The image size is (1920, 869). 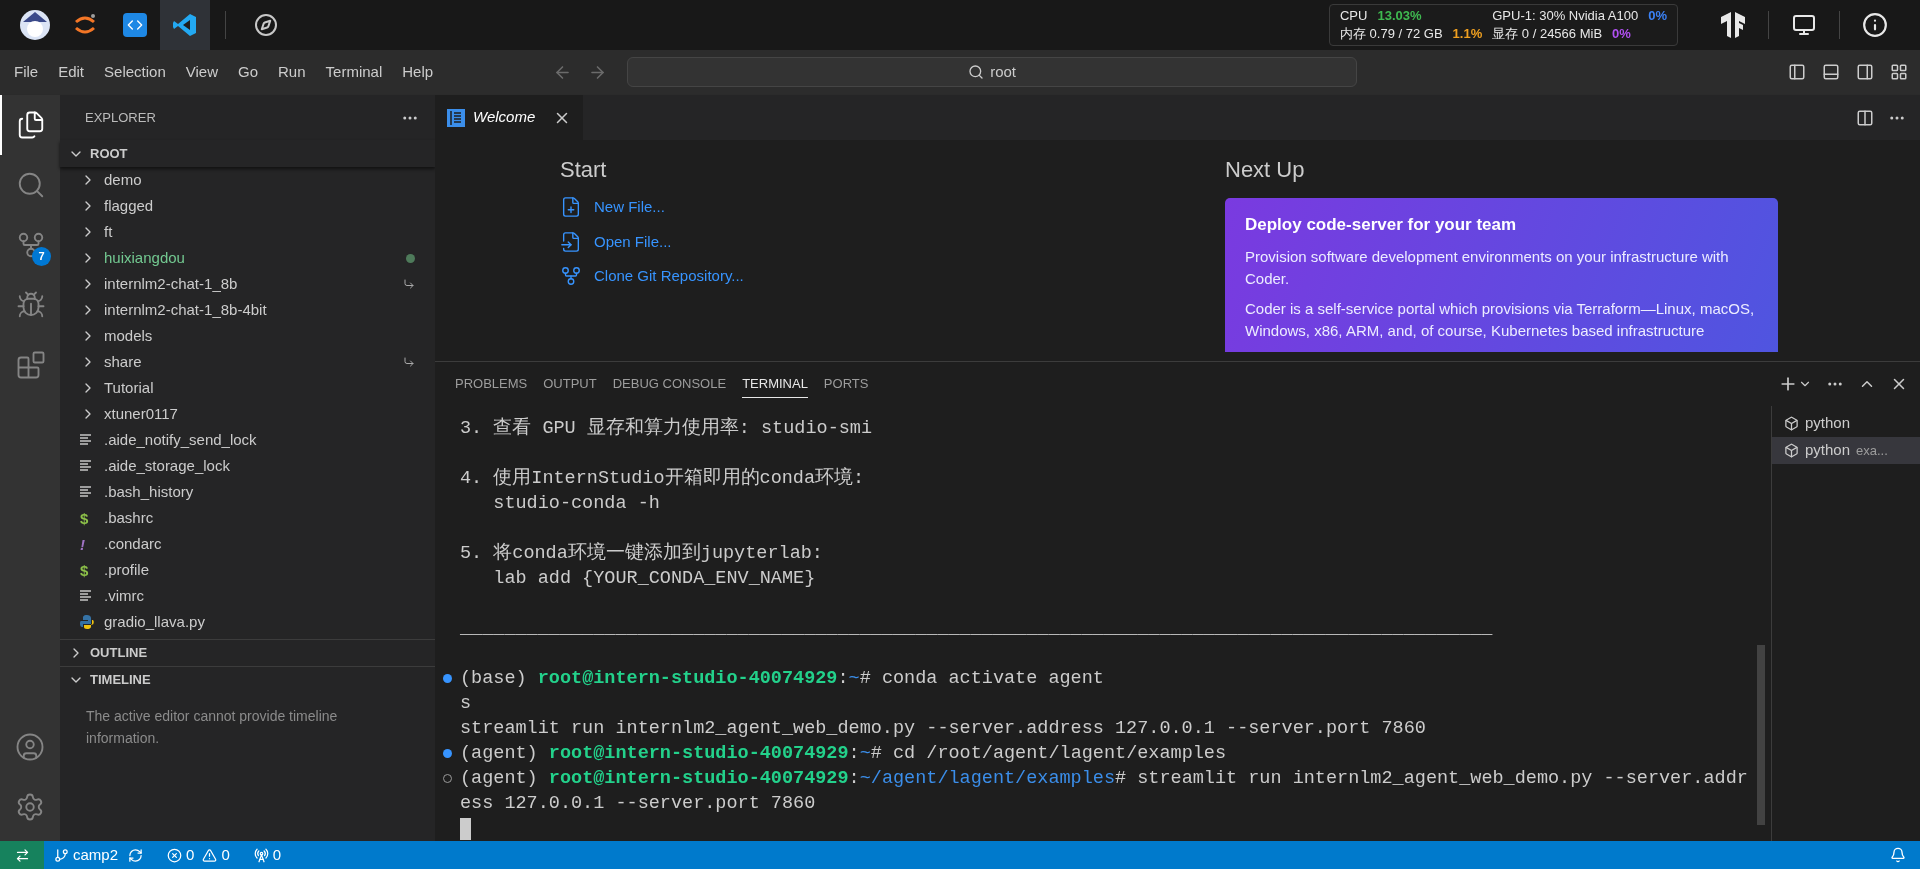 What do you see at coordinates (247, 362) in the screenshot?
I see `tree-item: share` at bounding box center [247, 362].